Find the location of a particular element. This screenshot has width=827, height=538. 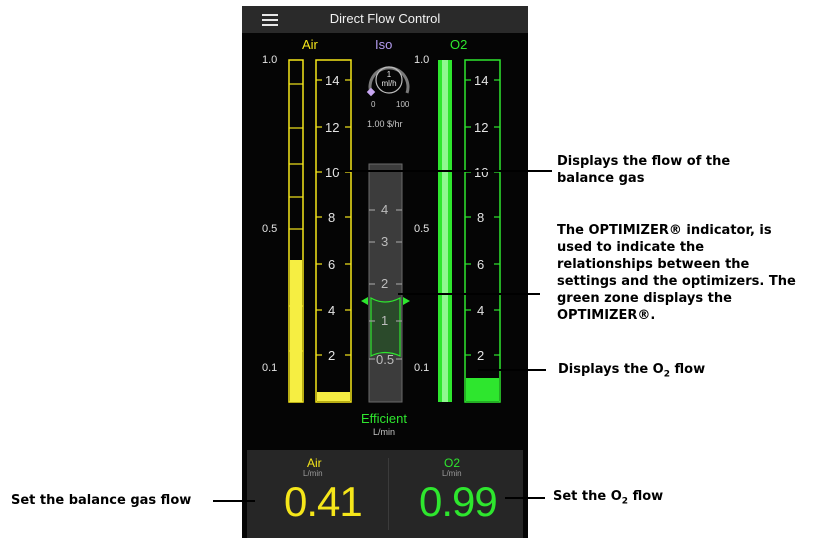

air-setting-label: Air is located at coordinates (314, 463).